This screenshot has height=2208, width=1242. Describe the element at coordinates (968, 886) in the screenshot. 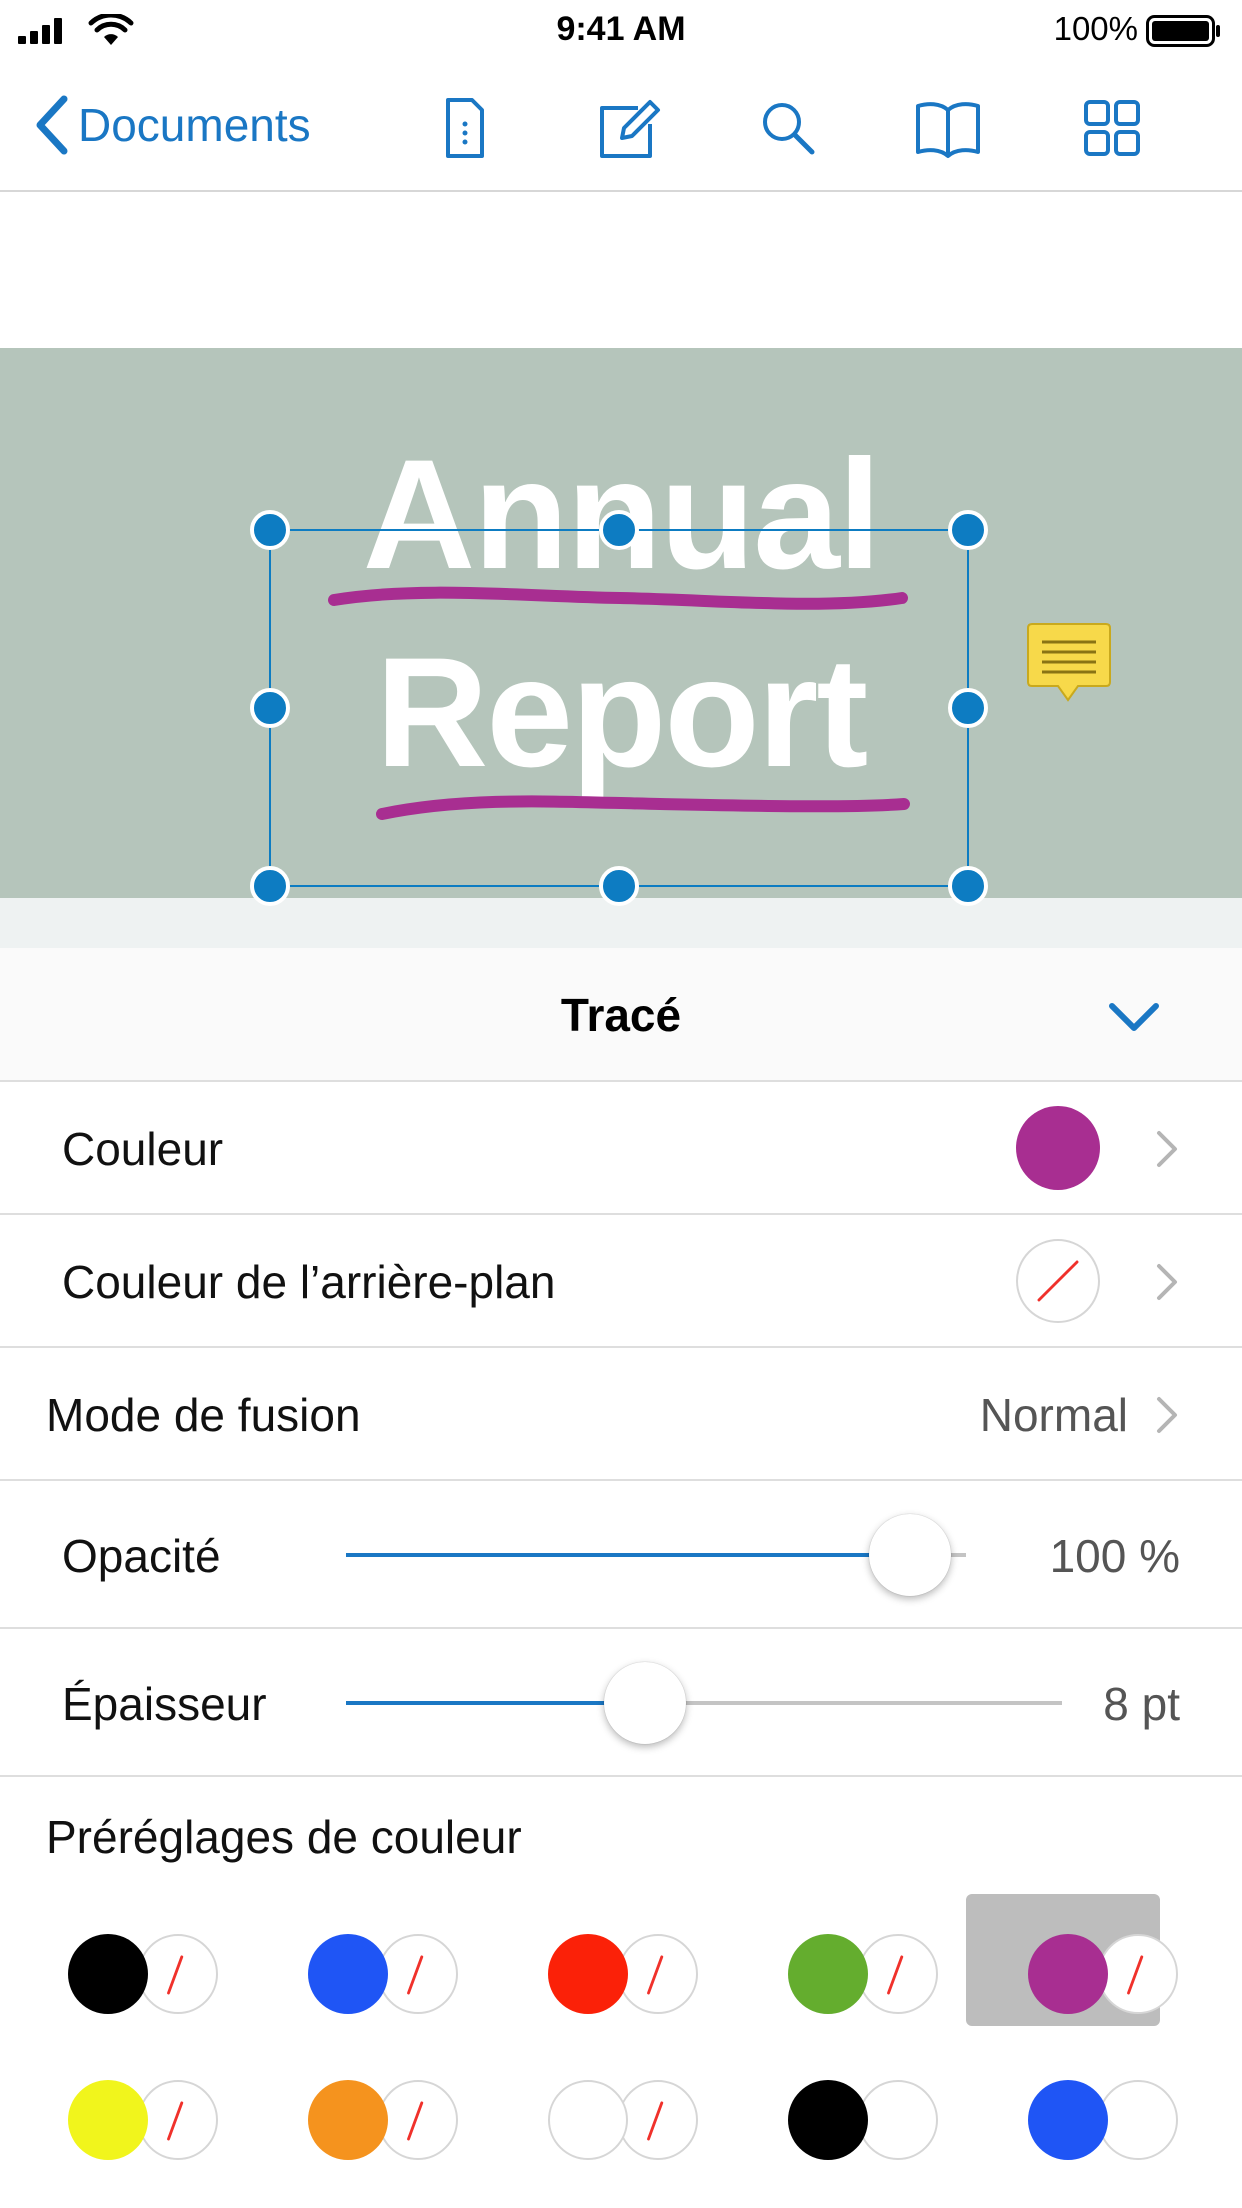

I see `selection-handle-bottom-right` at that location.